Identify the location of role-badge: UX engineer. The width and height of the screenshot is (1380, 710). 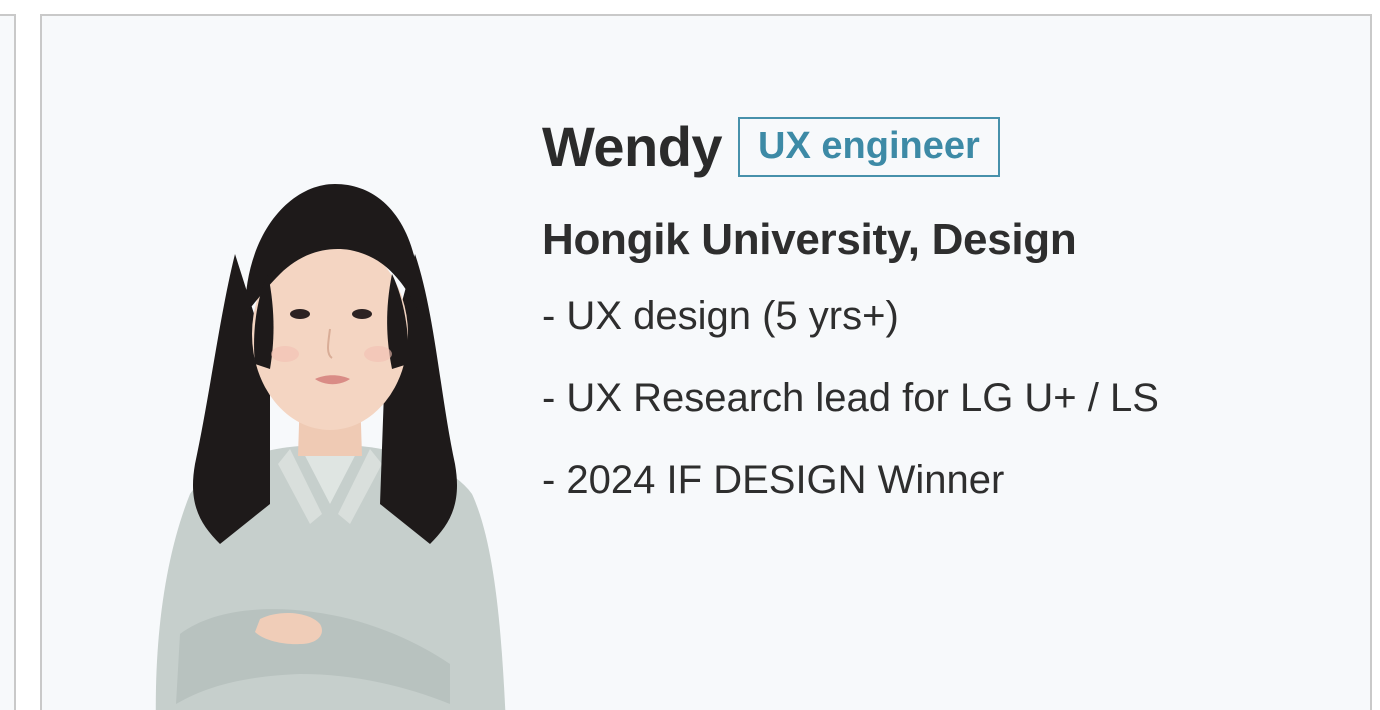
(869, 147).